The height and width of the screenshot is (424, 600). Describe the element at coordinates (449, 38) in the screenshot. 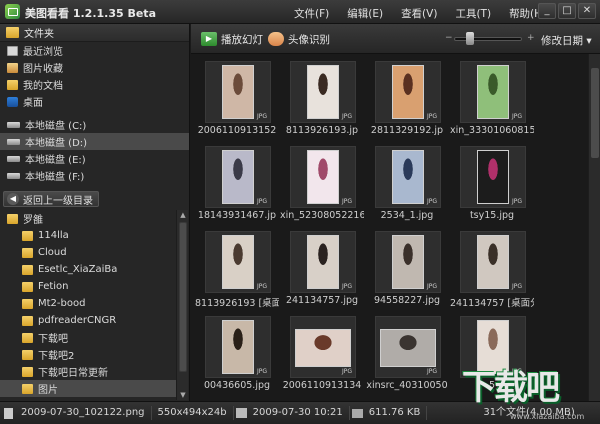

I see `zoom-out-icon: −` at that location.